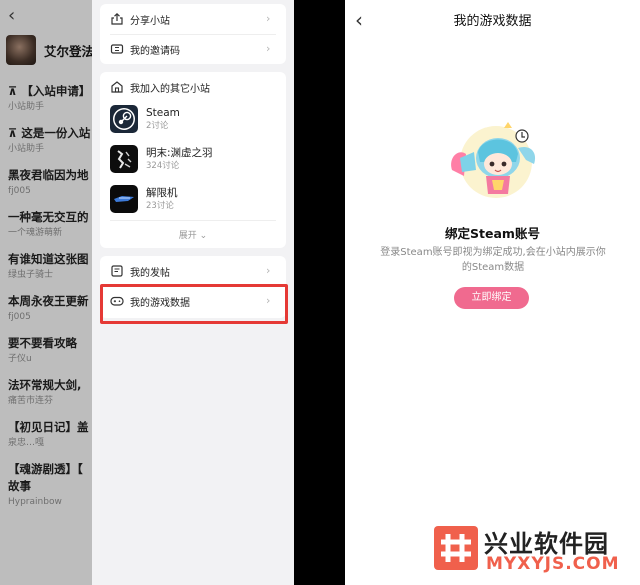 The height and width of the screenshot is (585, 640). What do you see at coordinates (532, 550) in the screenshot?
I see `watermark: 兴业软件园 MYXYJS.COM` at bounding box center [532, 550].